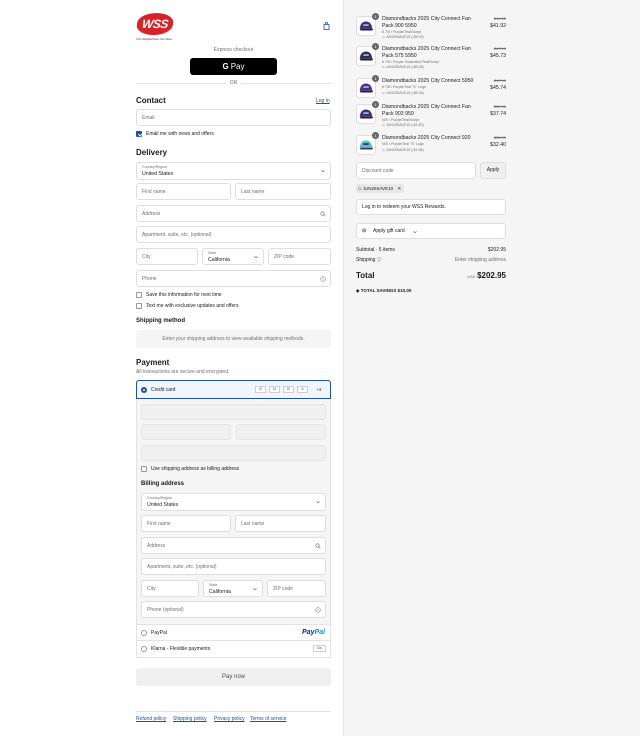 The height and width of the screenshot is (736, 640). Describe the element at coordinates (170, 588) in the screenshot. I see `billing-city-field: City` at that location.